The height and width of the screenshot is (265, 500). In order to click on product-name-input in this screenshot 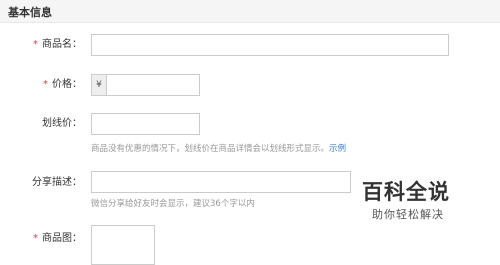, I will do `click(270, 45)`.